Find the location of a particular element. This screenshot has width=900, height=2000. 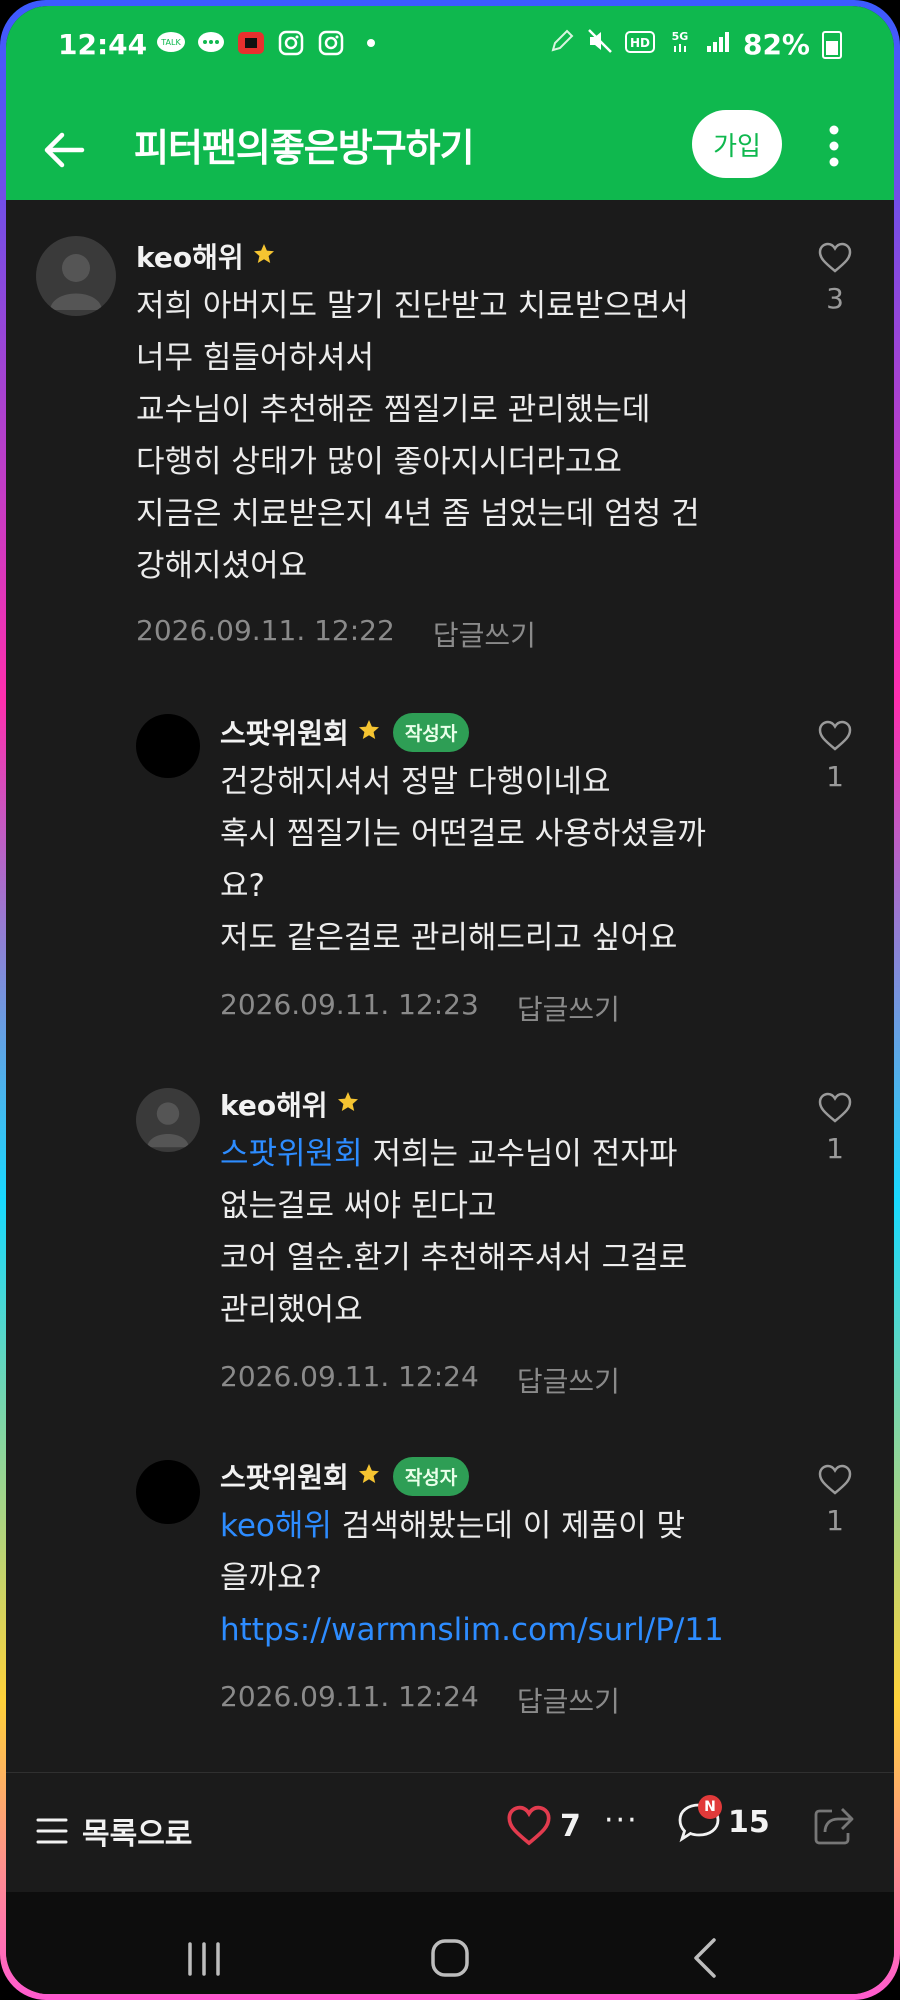

mention-link: 스팟위원회 is located at coordinates (291, 1154).